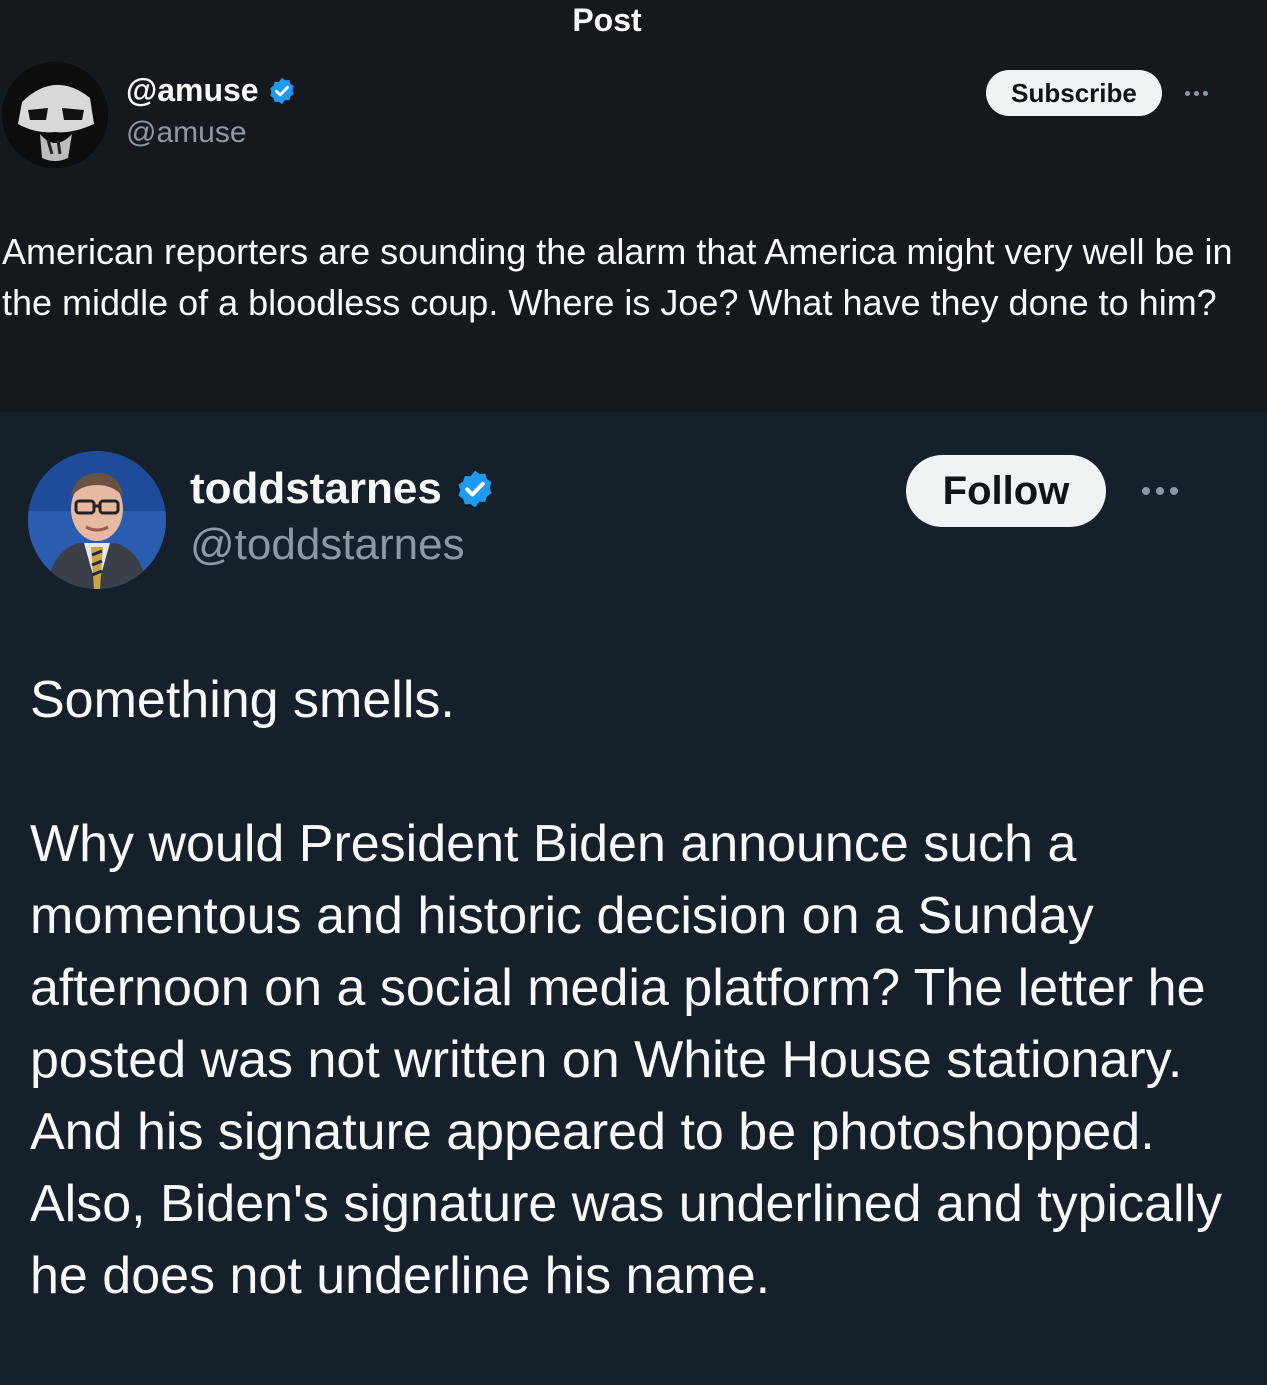 Image resolution: width=1267 pixels, height=1385 pixels. What do you see at coordinates (1074, 93) in the screenshot?
I see `subscribe-button: Subscribe` at bounding box center [1074, 93].